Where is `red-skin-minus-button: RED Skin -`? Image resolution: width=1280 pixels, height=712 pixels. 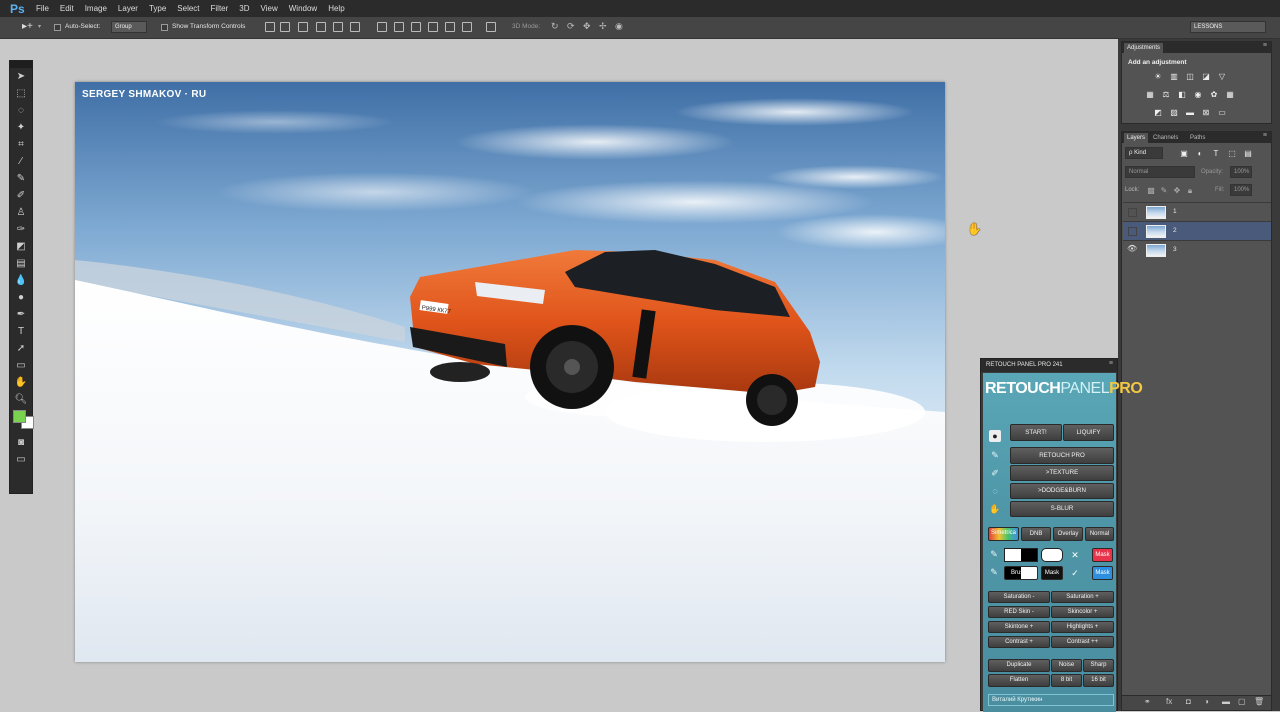
red-skin-minus-button: RED Skin - is located at coordinates (1019, 612).